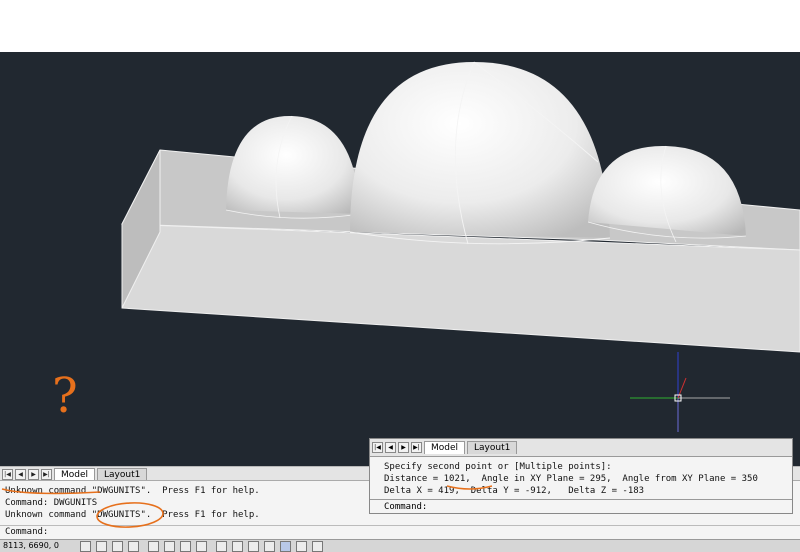  I want to click on polar-toggle-icon, so click(133, 546).